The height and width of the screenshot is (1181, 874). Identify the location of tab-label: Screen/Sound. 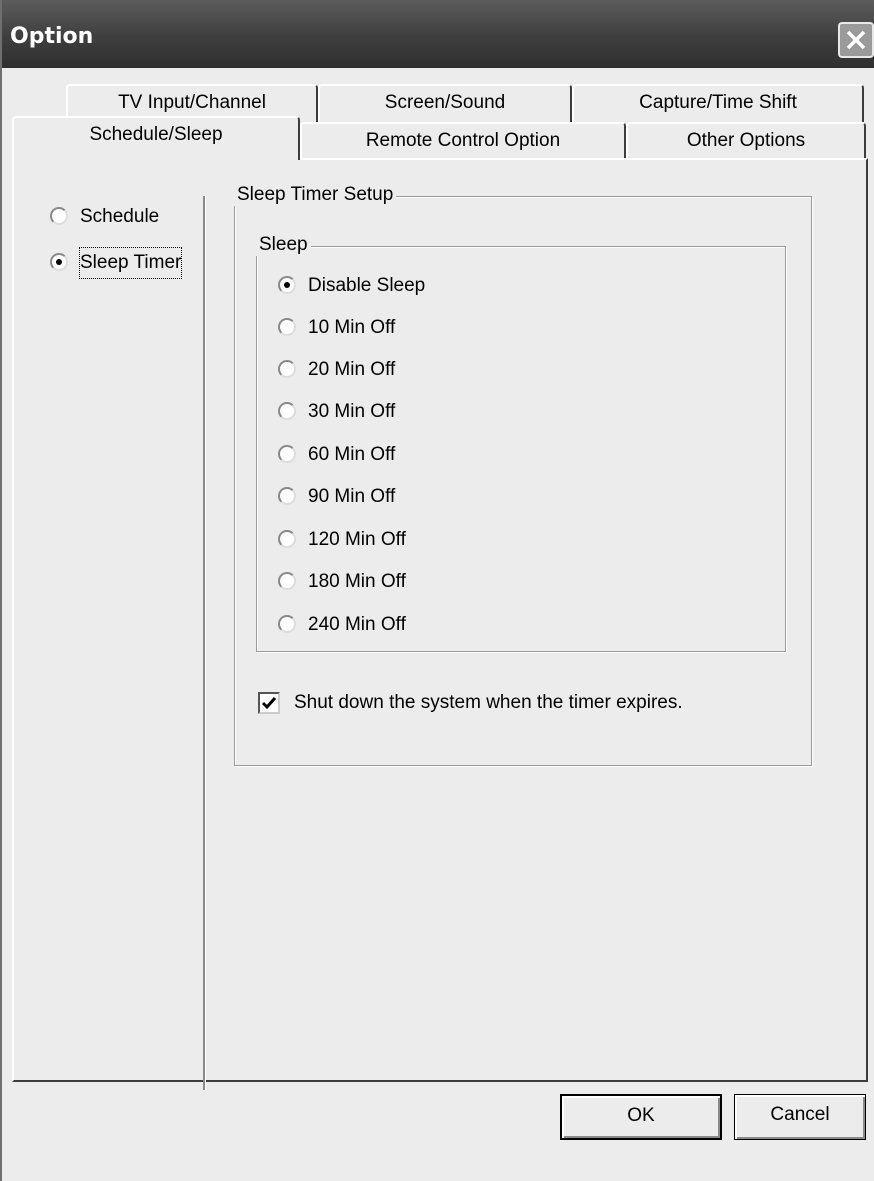
(445, 102).